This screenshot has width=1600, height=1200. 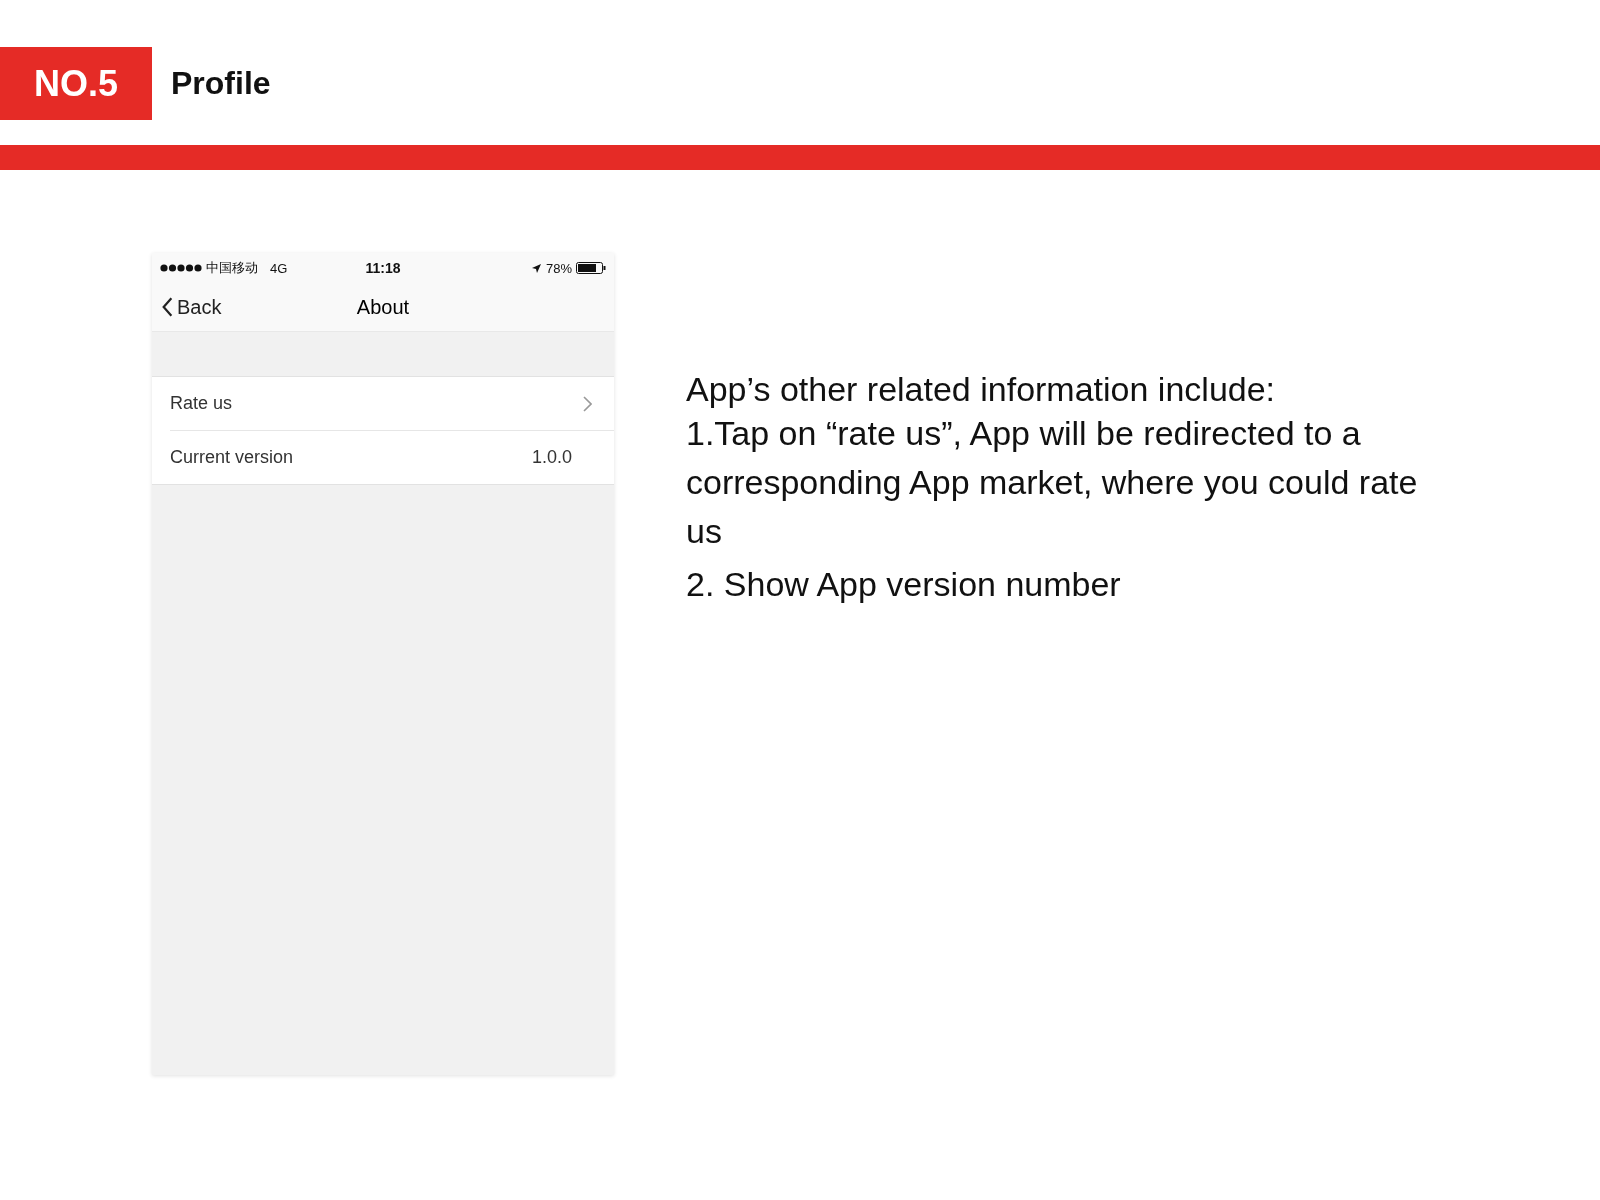 What do you see at coordinates (981, 389) in the screenshot?
I see `description-text: App’s other related information include:` at bounding box center [981, 389].